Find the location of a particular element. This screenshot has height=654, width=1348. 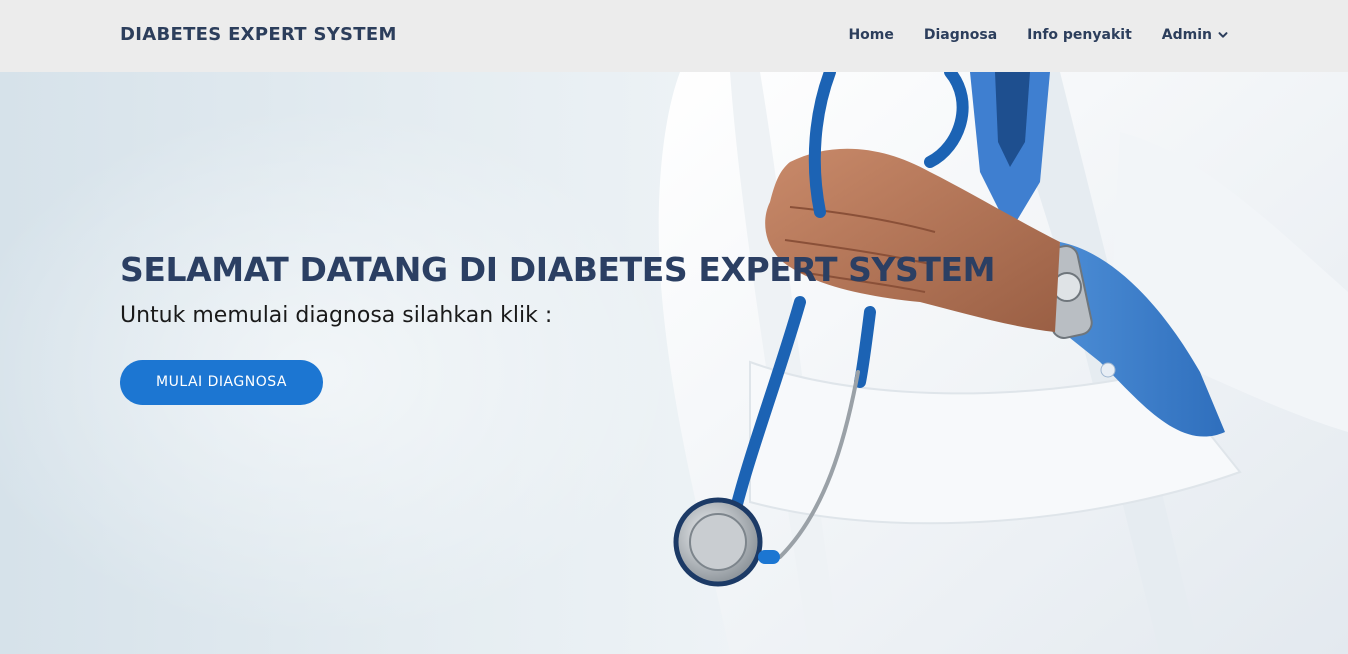

hero-subtitle: Untuk memulai diagnosa silahkan klik : is located at coordinates (336, 315).